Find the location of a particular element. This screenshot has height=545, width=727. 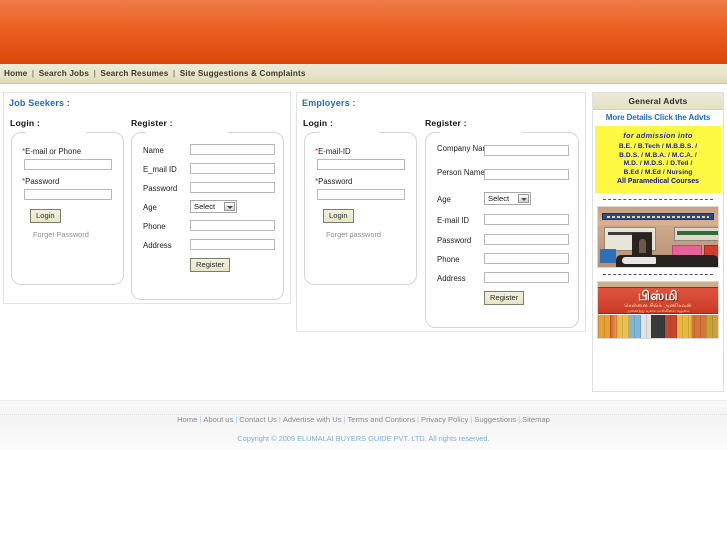

employers-age-label: Age is located at coordinates (444, 199).